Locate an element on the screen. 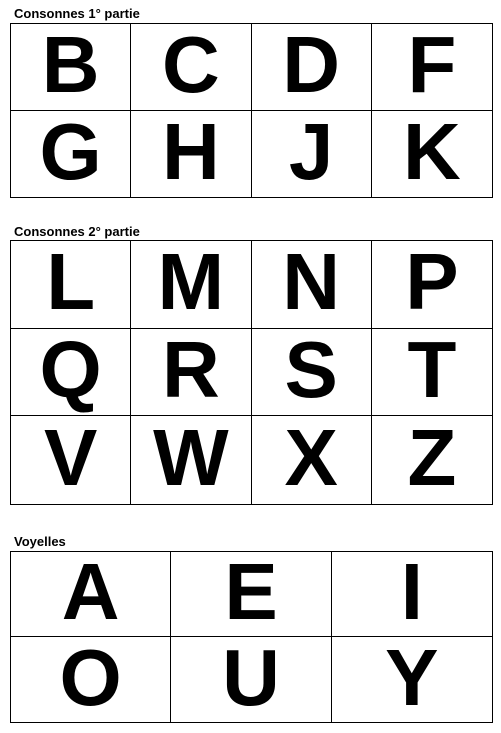 This screenshot has width=501, height=733. letter-card: L is located at coordinates (71, 285).